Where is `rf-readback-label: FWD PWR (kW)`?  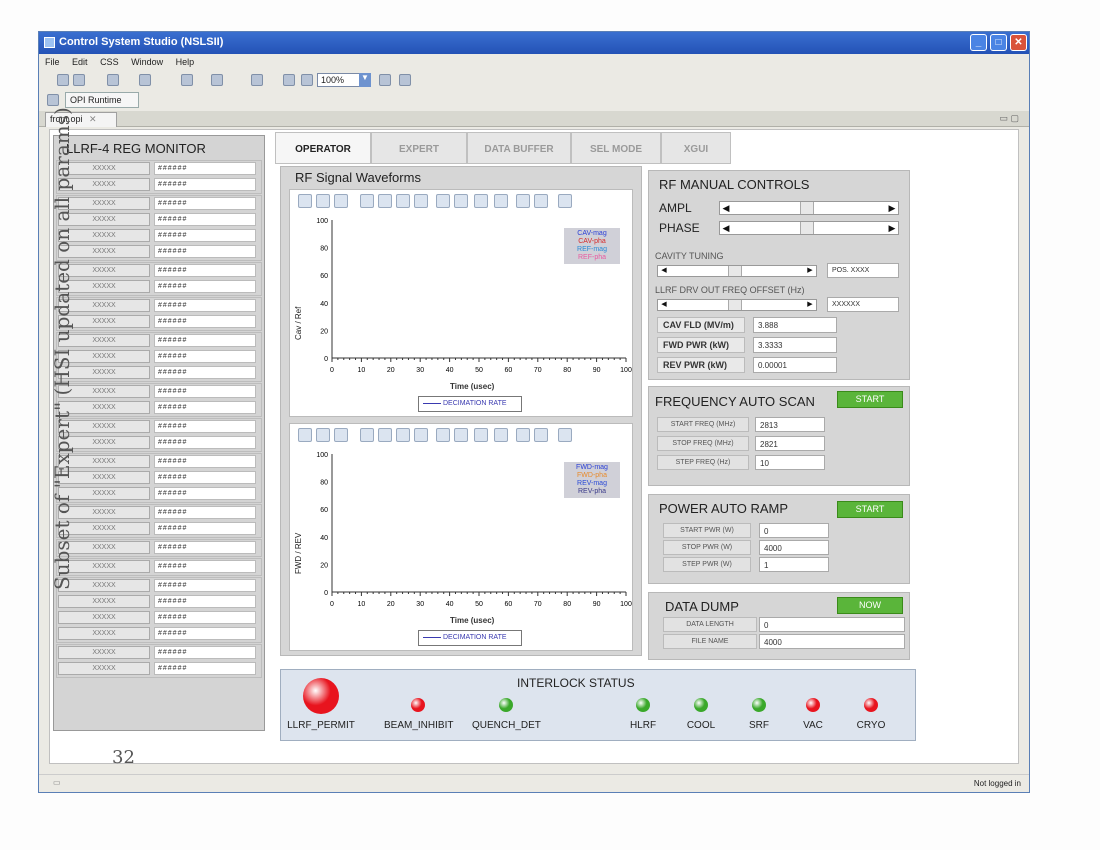
rf-readback-label: FWD PWR (kW) is located at coordinates (701, 345).